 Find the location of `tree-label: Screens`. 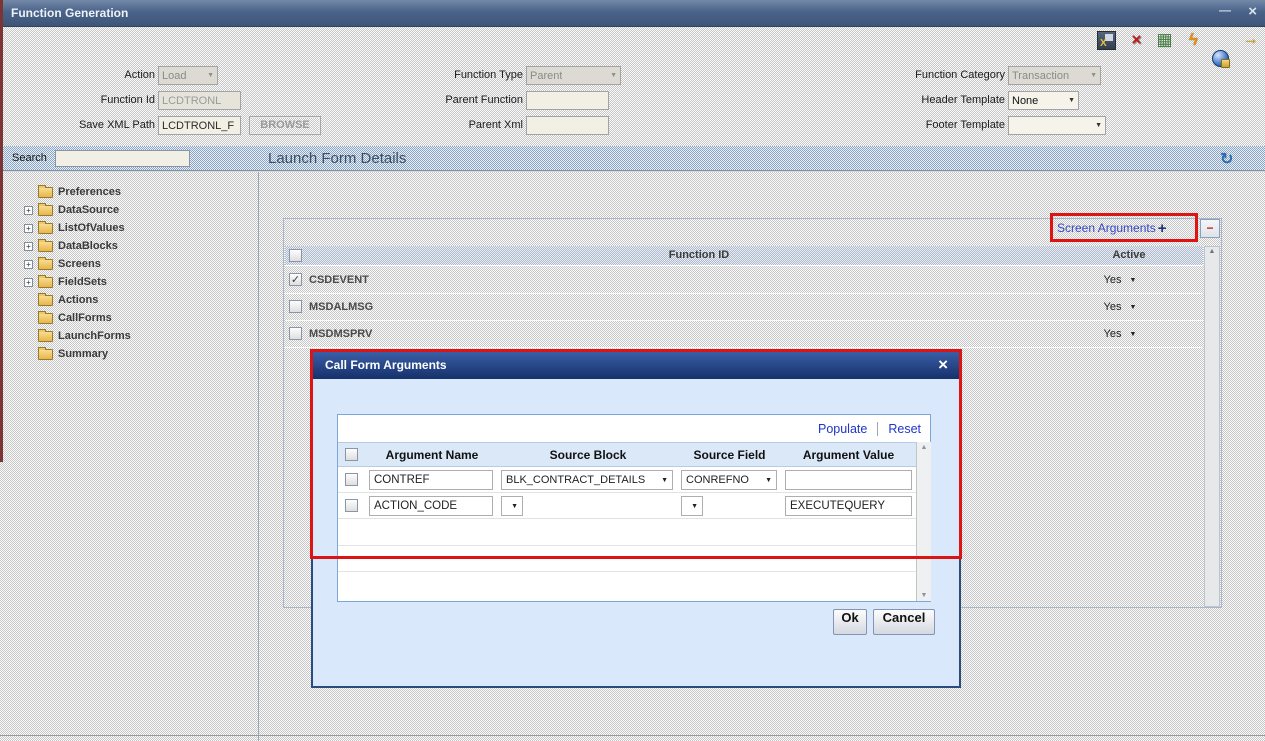

tree-label: Screens is located at coordinates (79, 264).